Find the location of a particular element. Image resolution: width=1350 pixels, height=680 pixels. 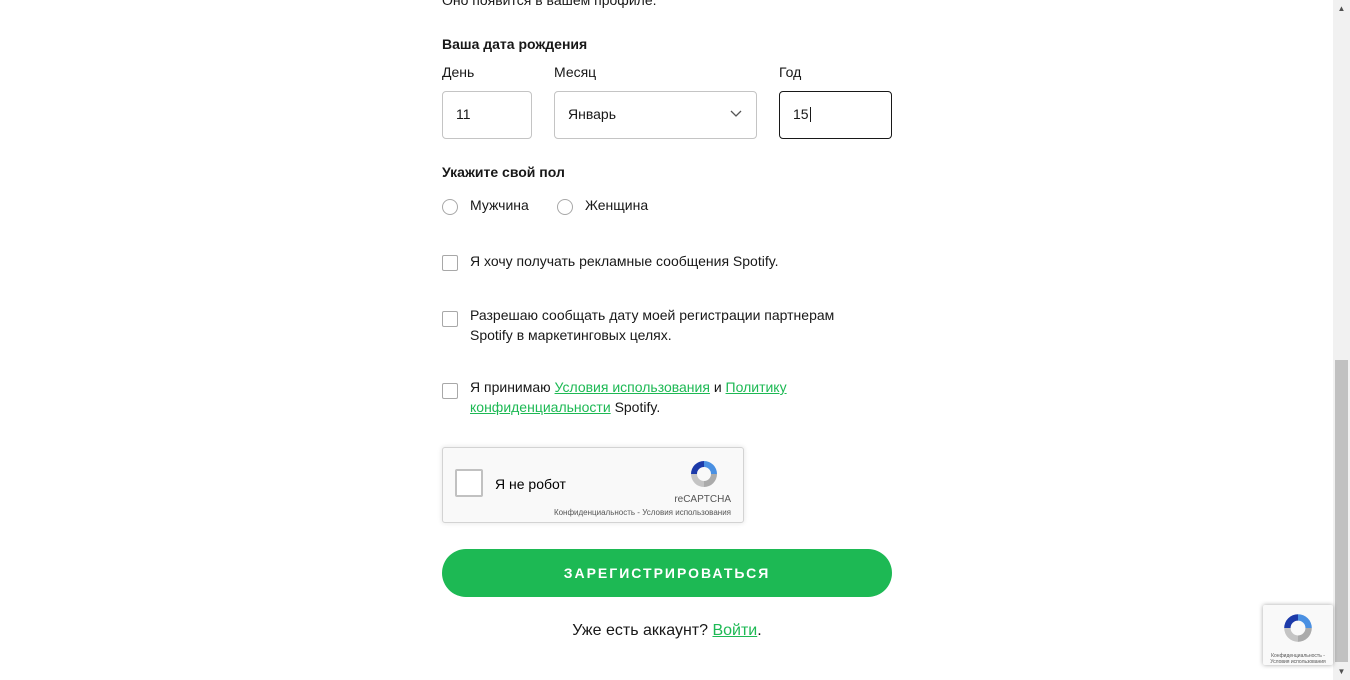

year-input: 15 is located at coordinates (835, 115).